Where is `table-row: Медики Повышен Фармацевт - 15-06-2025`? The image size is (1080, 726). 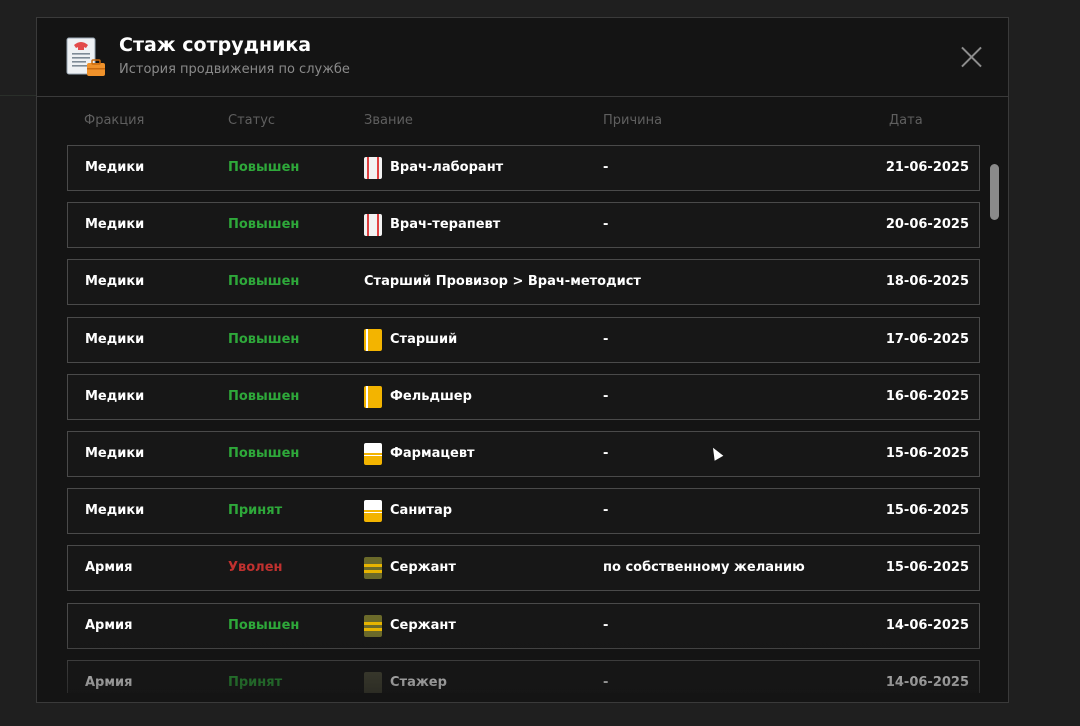
table-row: Медики Повышен Фармацевт - 15-06-2025 is located at coordinates (523, 454).